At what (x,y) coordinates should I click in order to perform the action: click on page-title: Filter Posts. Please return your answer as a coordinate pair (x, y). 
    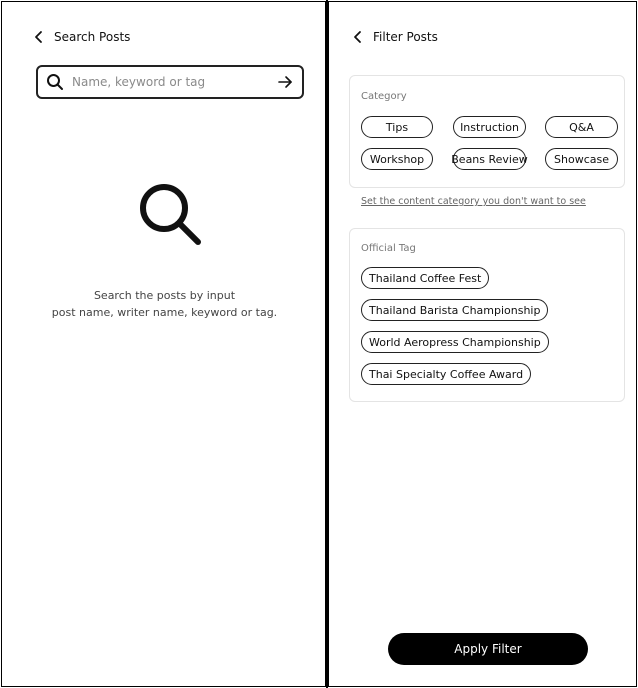
    Looking at the image, I should click on (405, 37).